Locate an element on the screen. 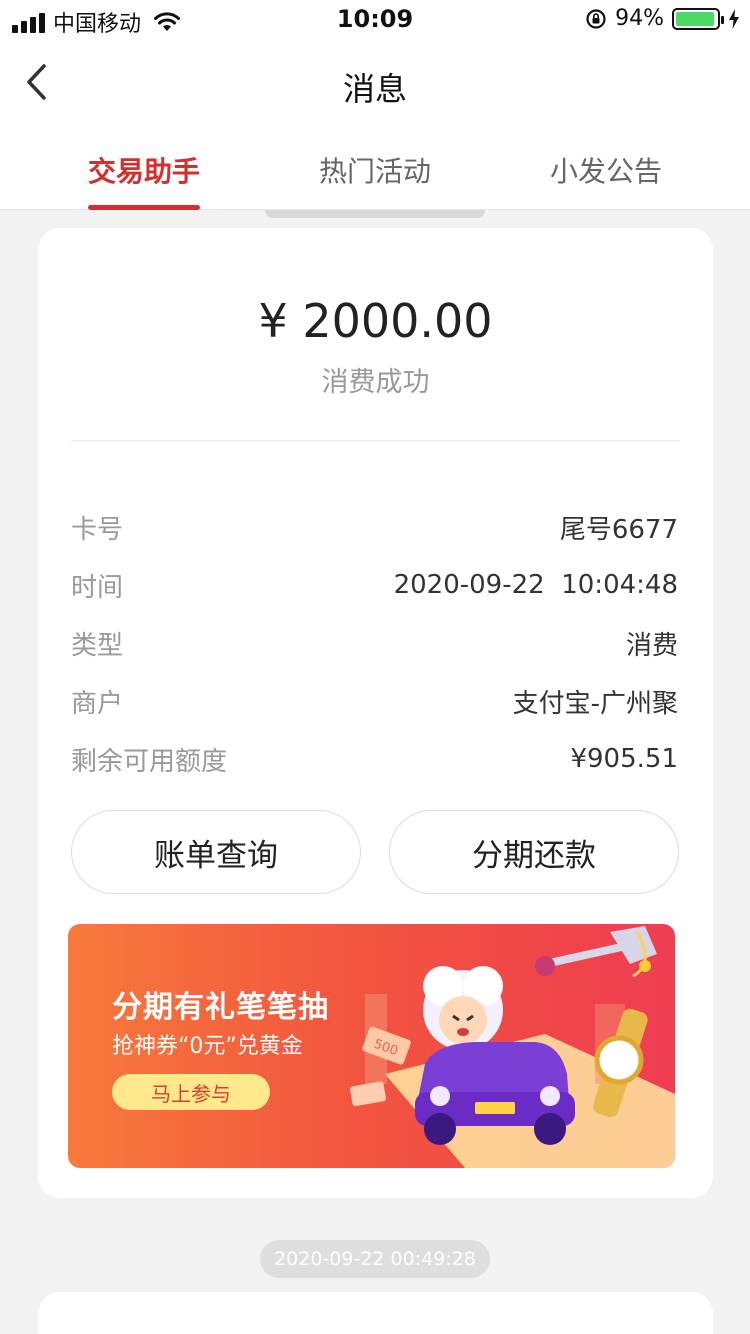 Image resolution: width=750 pixels, height=1334 pixels. bill-inquiry-button: 账单查询 is located at coordinates (216, 852).